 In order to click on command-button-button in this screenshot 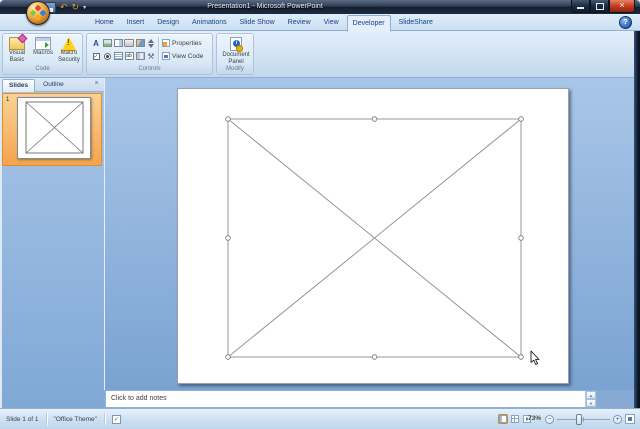, I will do `click(129, 43)`.